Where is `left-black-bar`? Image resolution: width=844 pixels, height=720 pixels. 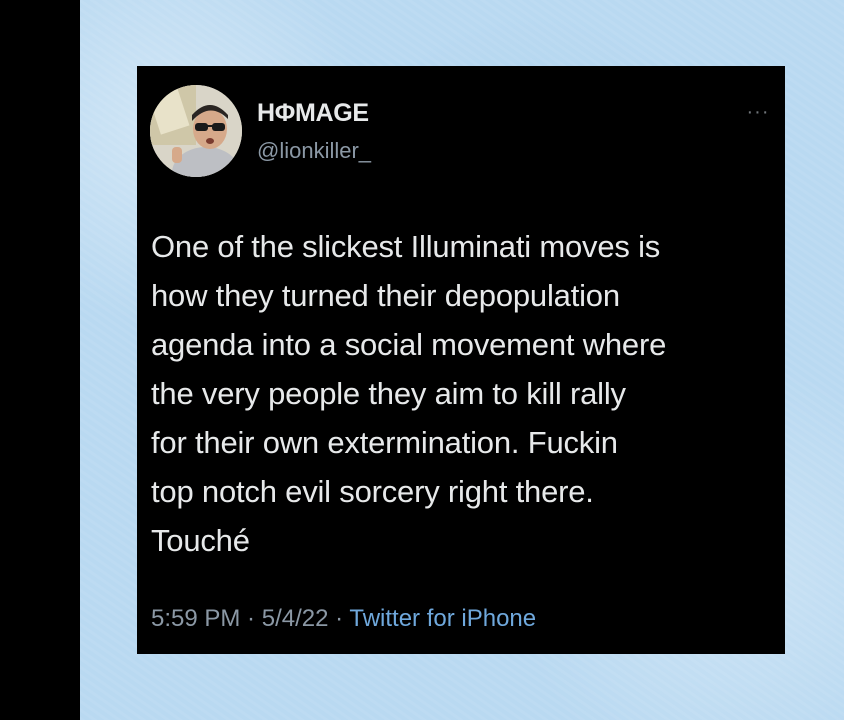
left-black-bar is located at coordinates (40, 360).